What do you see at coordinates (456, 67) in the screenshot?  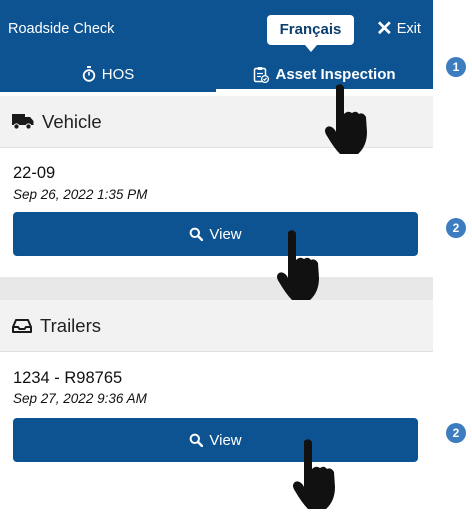 I see `step-badge-1: 1` at bounding box center [456, 67].